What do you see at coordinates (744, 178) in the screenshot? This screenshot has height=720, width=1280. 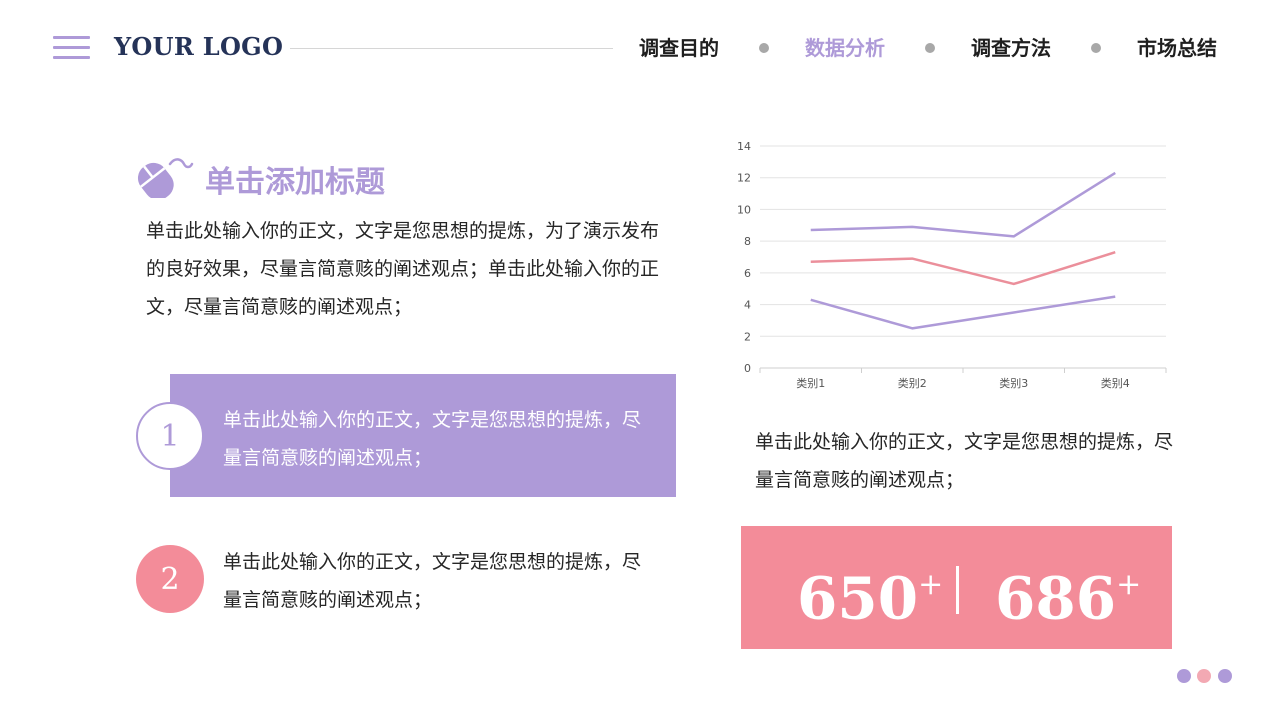 I see `y-tick-label: 12` at bounding box center [744, 178].